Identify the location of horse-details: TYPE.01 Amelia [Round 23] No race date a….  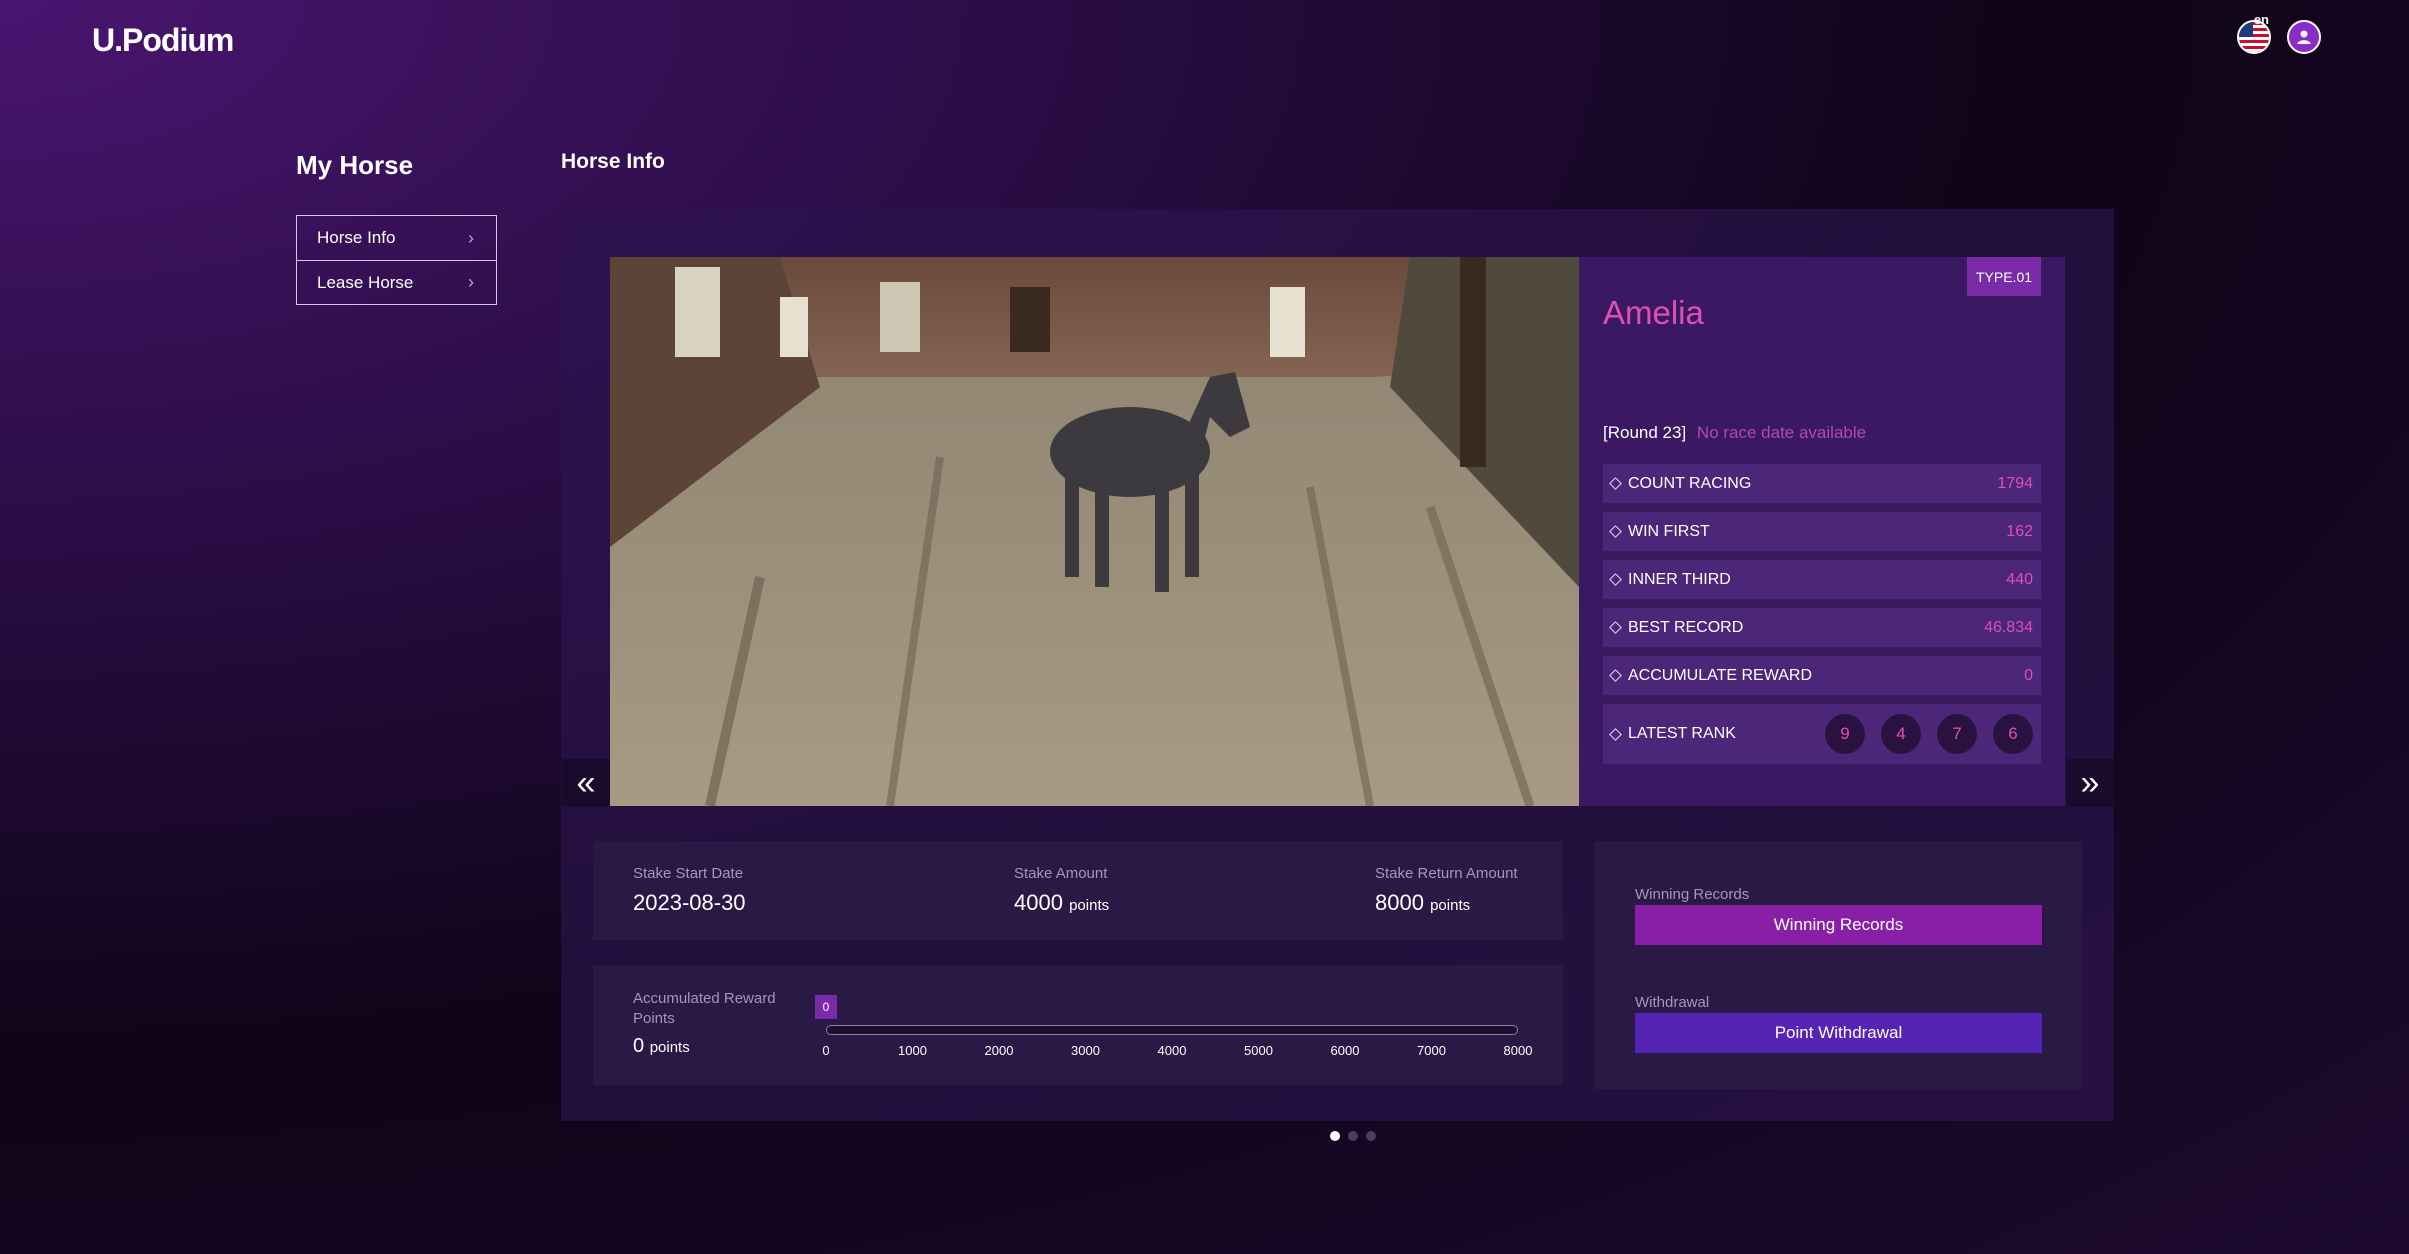
(1822, 531).